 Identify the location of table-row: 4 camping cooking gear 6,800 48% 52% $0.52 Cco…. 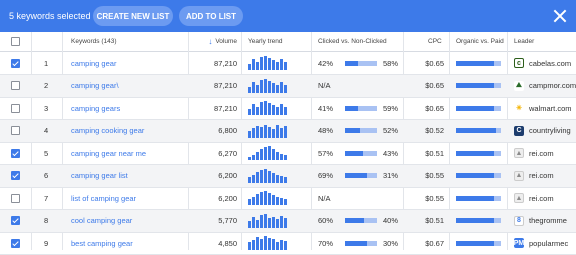
(288, 131).